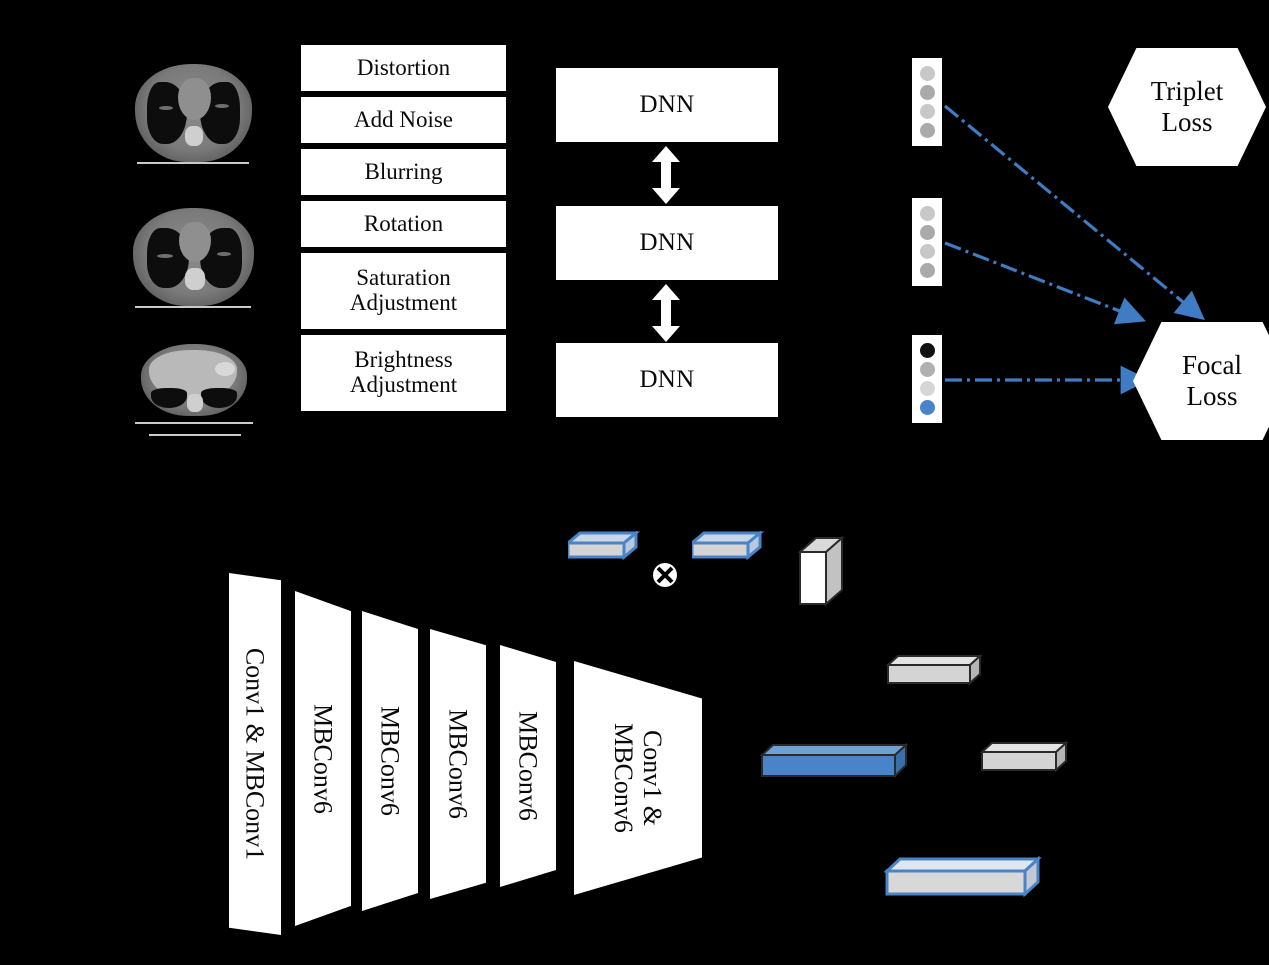 The width and height of the screenshot is (1269, 965). Describe the element at coordinates (935, 671) in the screenshot. I see `head-bar-gray-top` at that location.